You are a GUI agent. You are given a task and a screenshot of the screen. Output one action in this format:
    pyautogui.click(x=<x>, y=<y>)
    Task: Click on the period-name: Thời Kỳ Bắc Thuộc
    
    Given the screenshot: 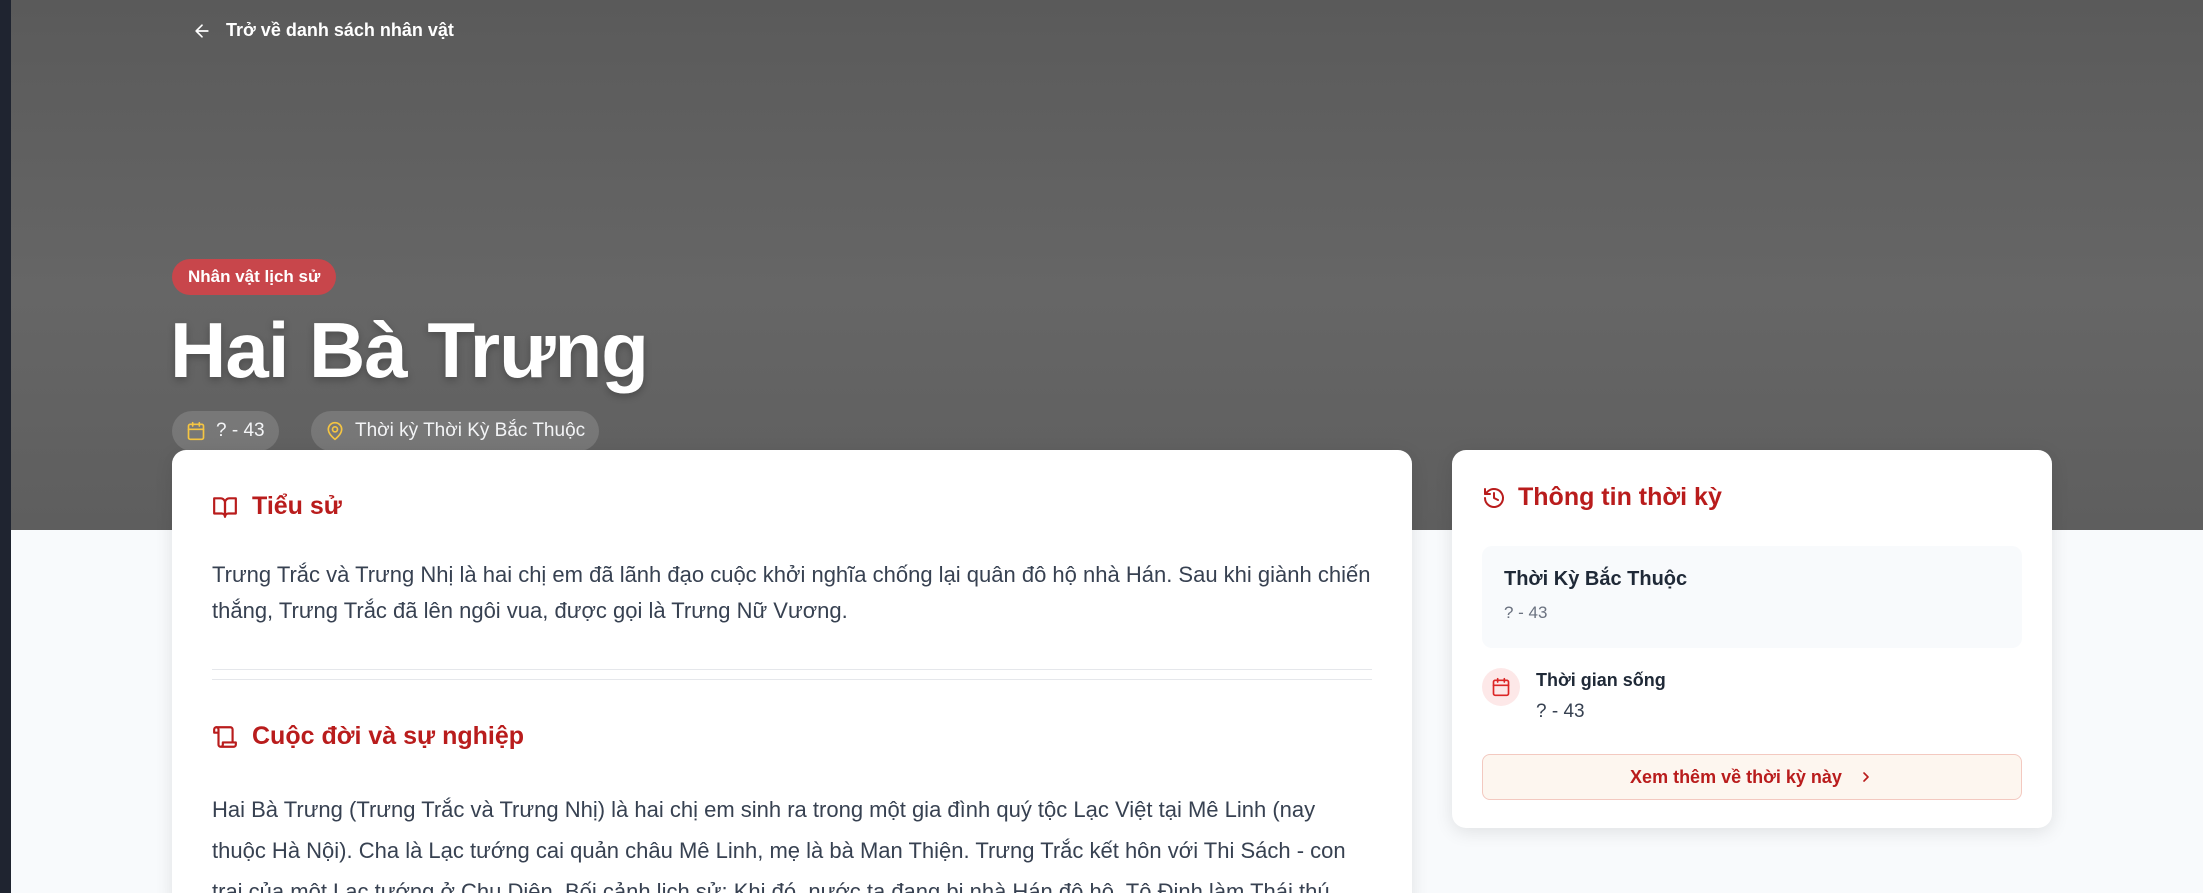 What is the action you would take?
    pyautogui.click(x=1596, y=579)
    